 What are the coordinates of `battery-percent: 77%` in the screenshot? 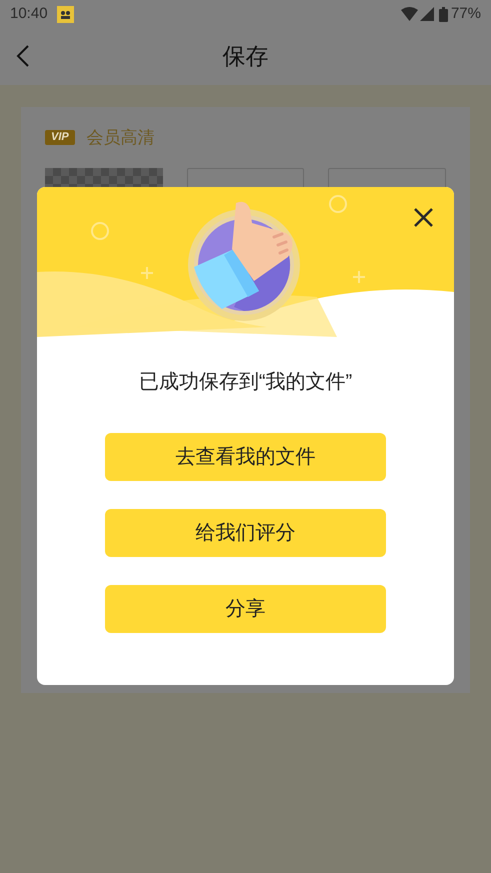 It's located at (465, 14).